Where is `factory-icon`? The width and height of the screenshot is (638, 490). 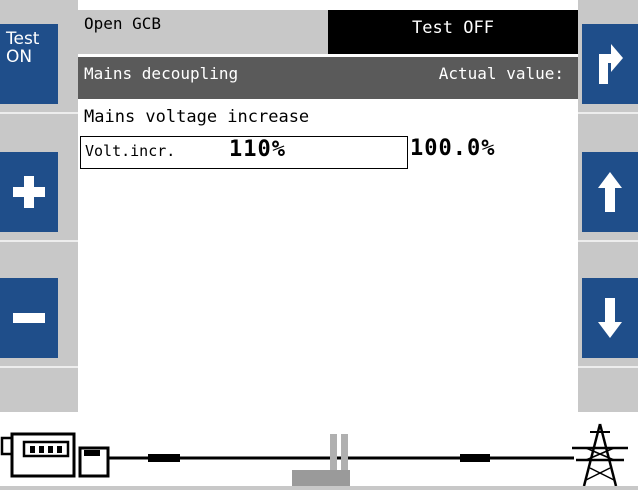 factory-icon is located at coordinates (321, 460).